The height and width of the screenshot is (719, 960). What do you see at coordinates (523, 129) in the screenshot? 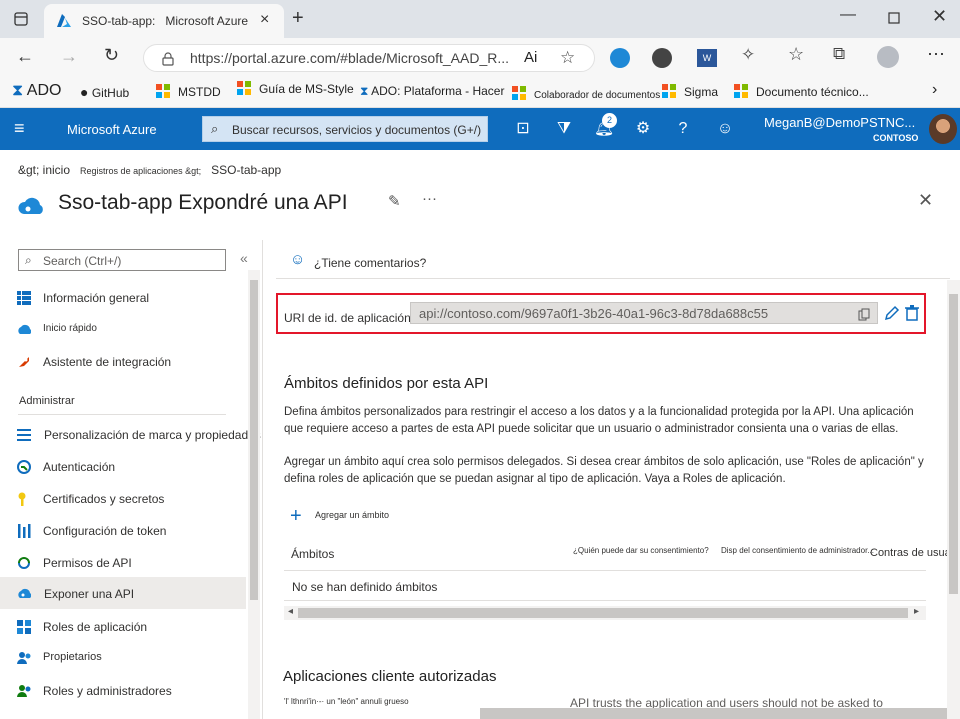
I see `cloud-shell-icon: ⊡` at bounding box center [523, 129].